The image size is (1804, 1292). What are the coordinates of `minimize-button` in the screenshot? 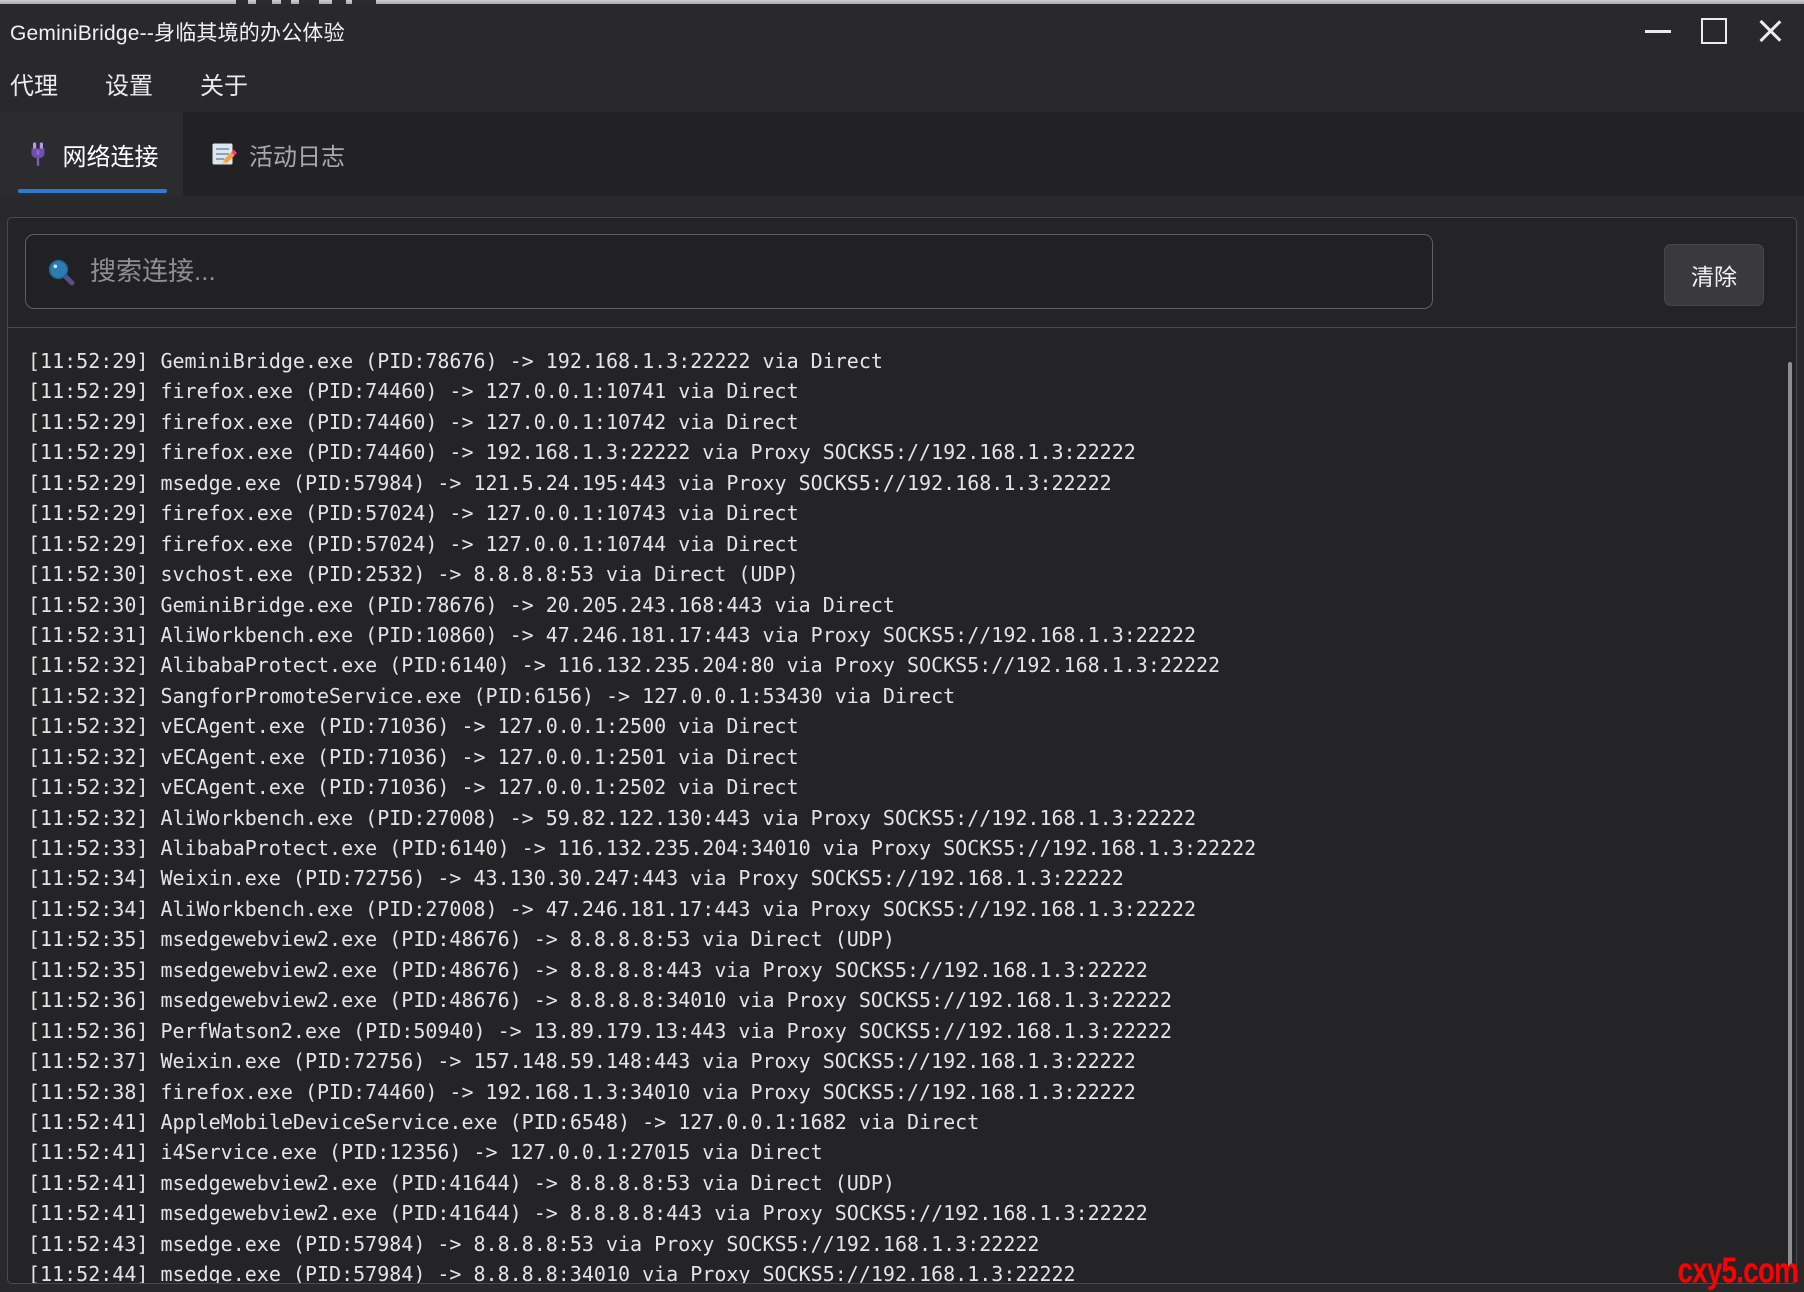 It's located at (1658, 31).